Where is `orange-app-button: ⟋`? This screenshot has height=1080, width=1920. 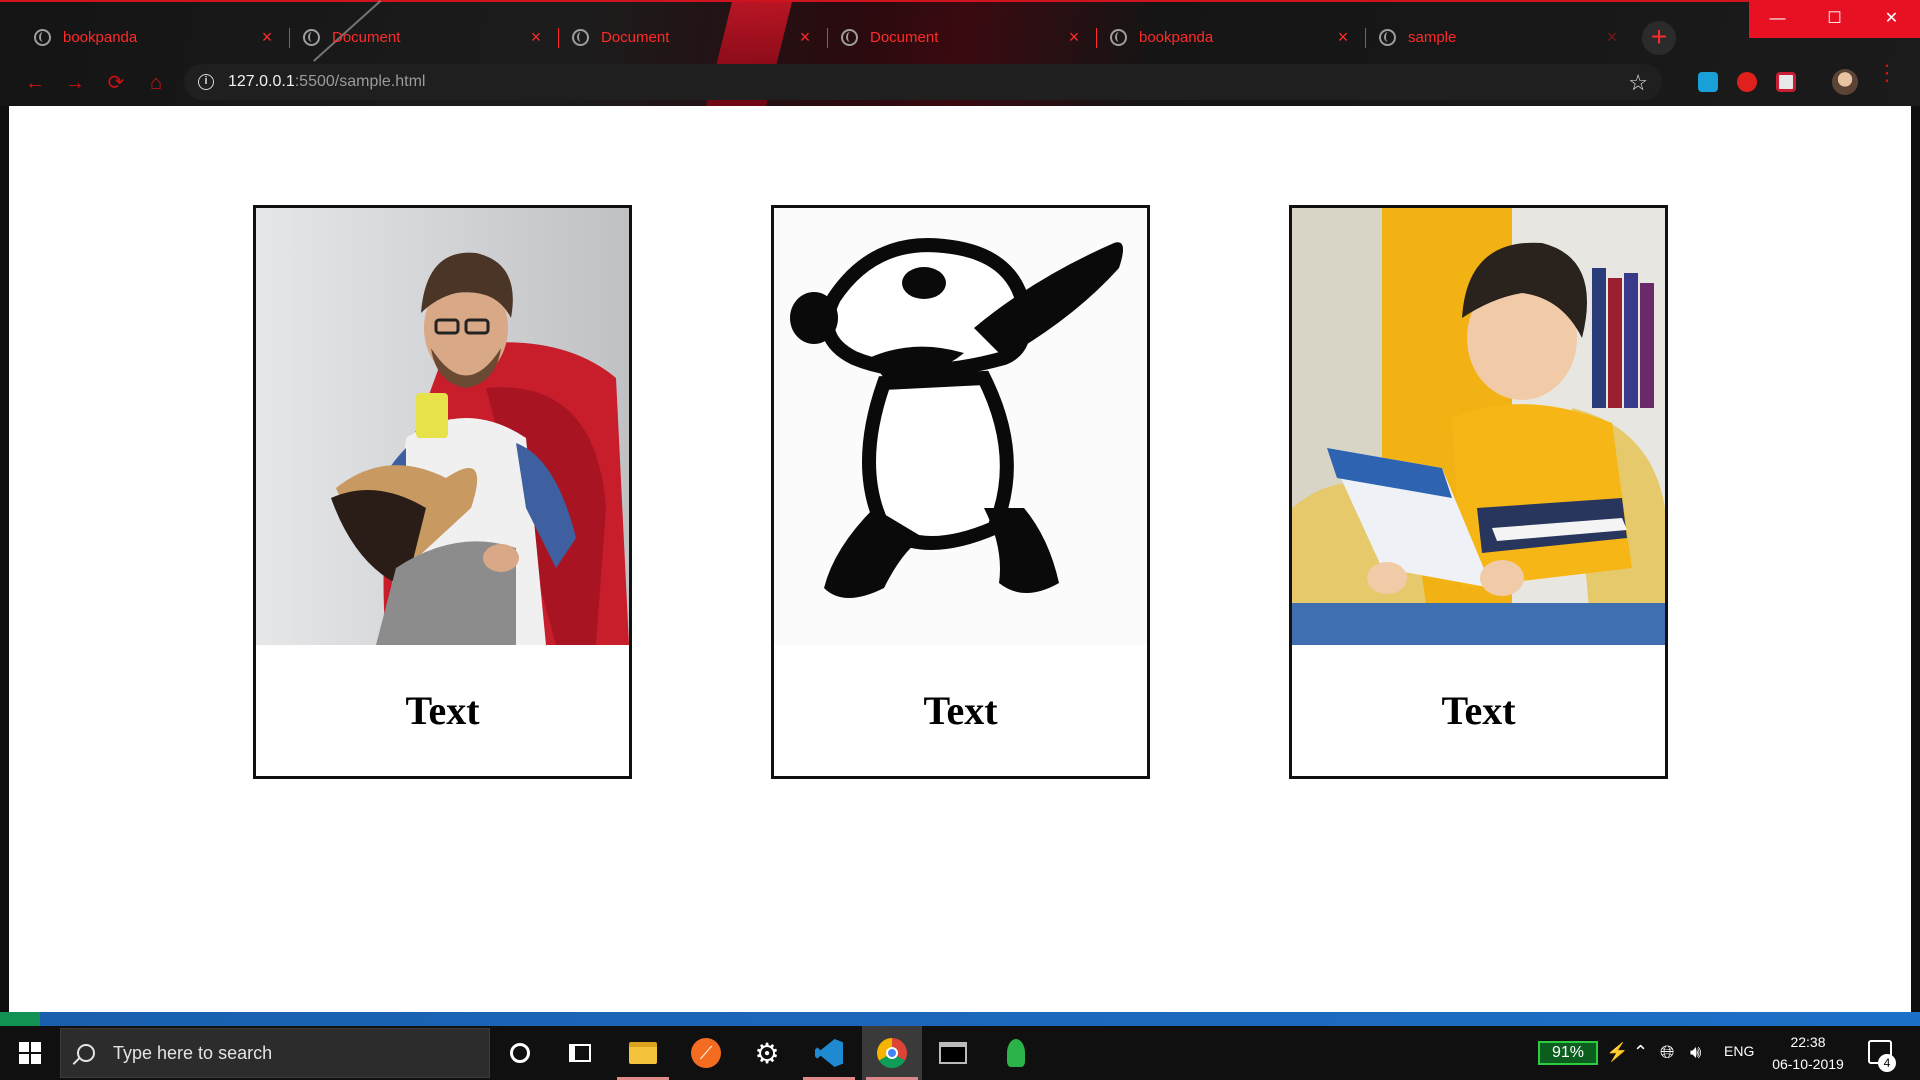 orange-app-button: ⟋ is located at coordinates (706, 1053).